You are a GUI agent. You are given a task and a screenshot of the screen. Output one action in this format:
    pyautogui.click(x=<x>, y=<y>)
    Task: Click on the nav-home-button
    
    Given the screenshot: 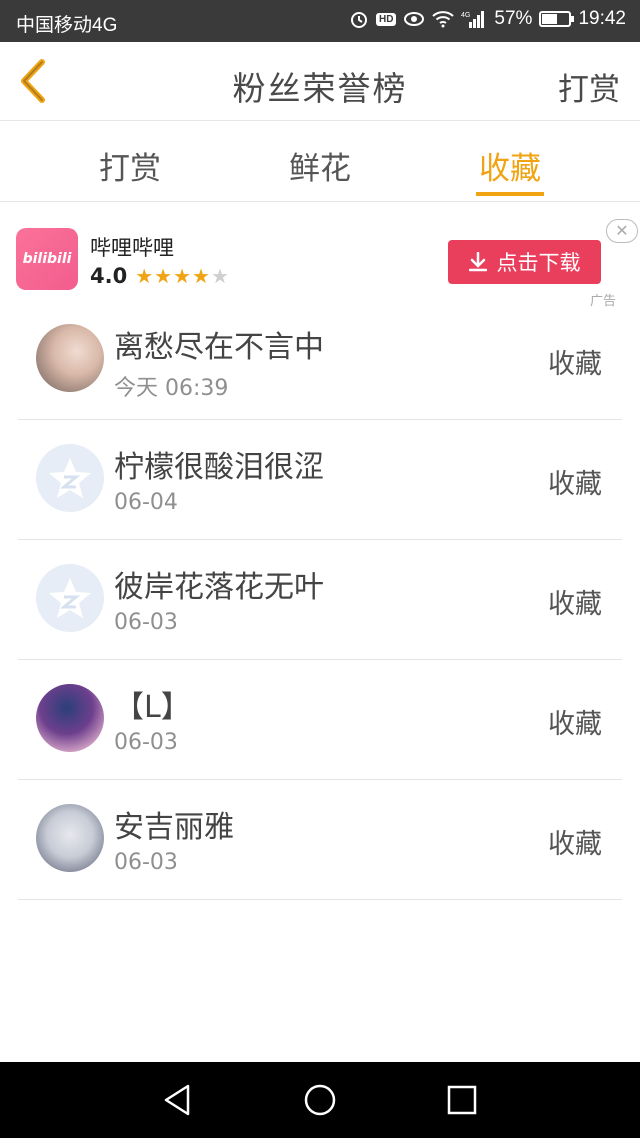 What is the action you would take?
    pyautogui.click(x=320, y=1100)
    